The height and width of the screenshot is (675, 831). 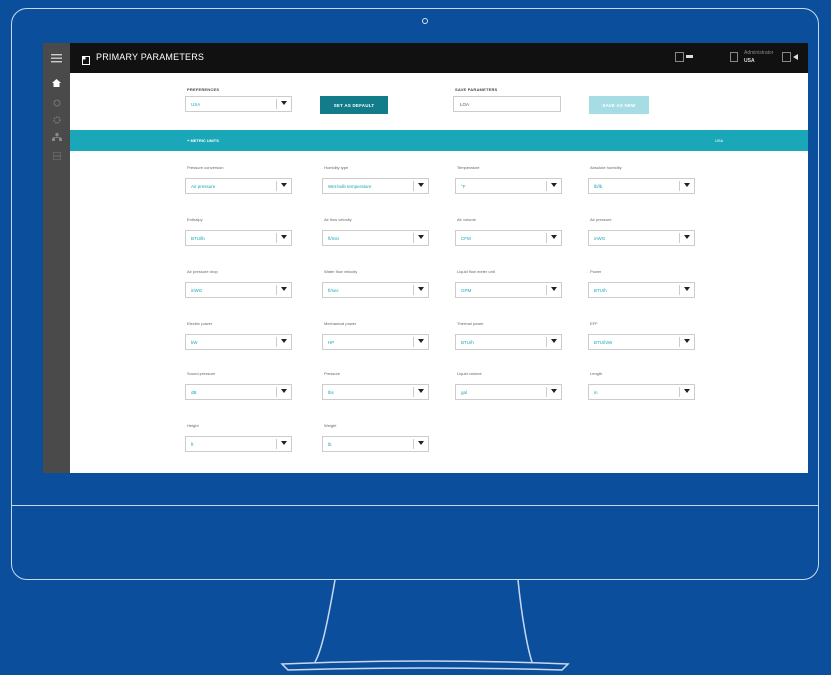 I want to click on field-label: Liquid volume, so click(x=469, y=373).